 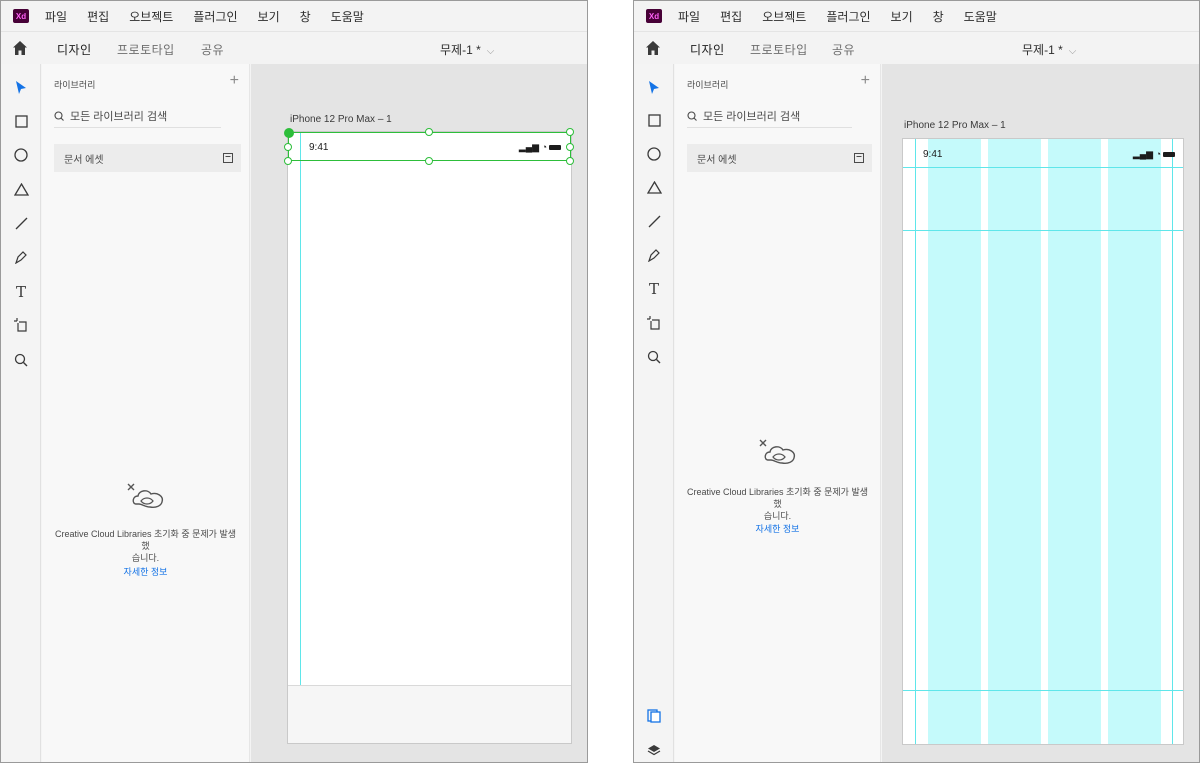 What do you see at coordinates (289, 133) in the screenshot?
I see `edit-link-icon` at bounding box center [289, 133].